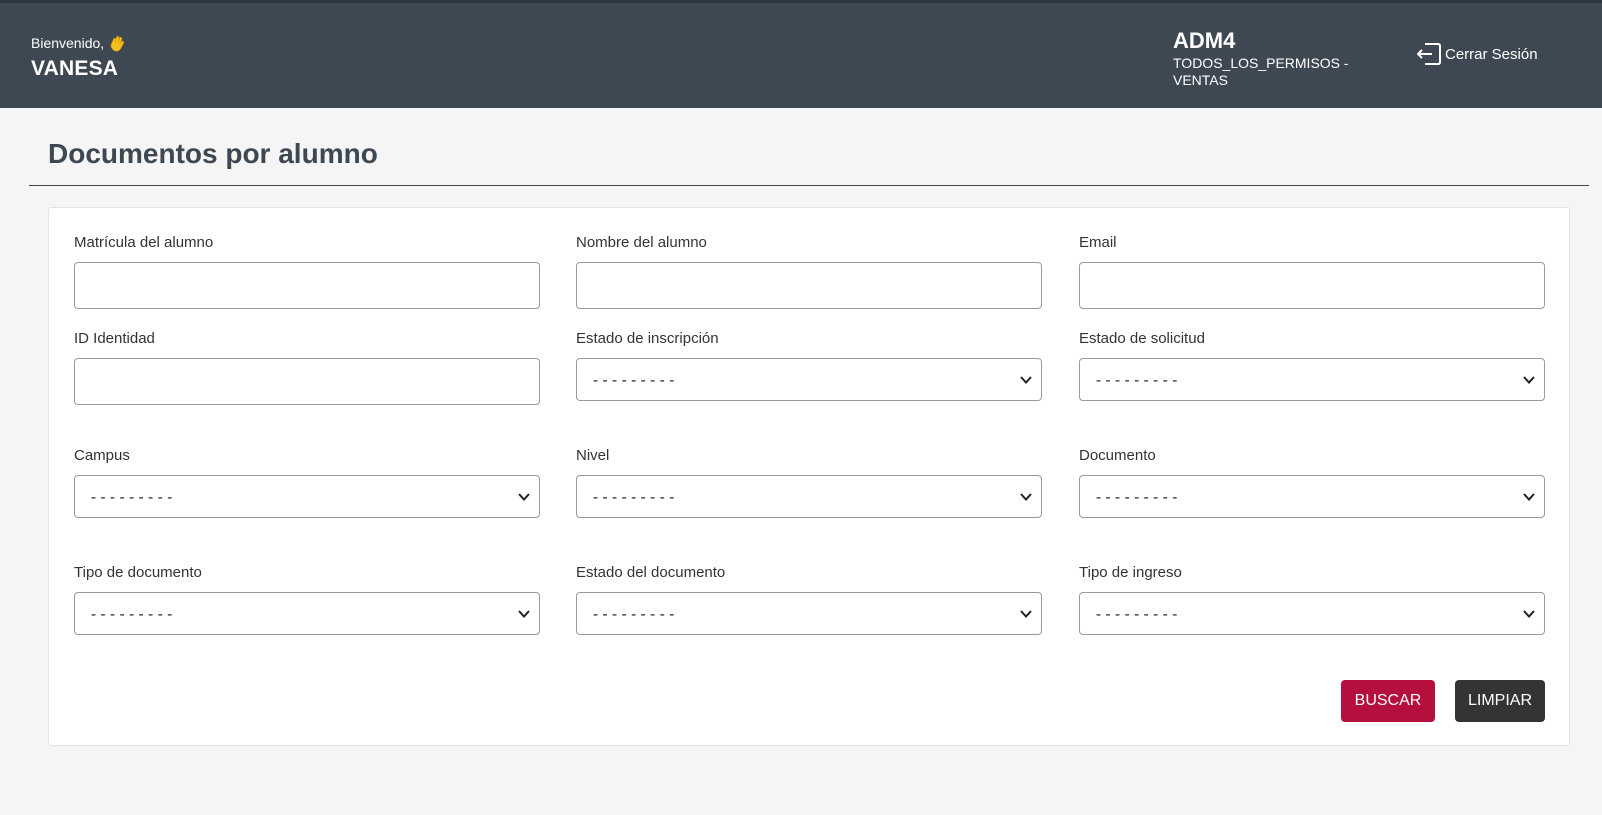 This screenshot has width=1602, height=815. I want to click on nivel-select: ---------, so click(809, 496).